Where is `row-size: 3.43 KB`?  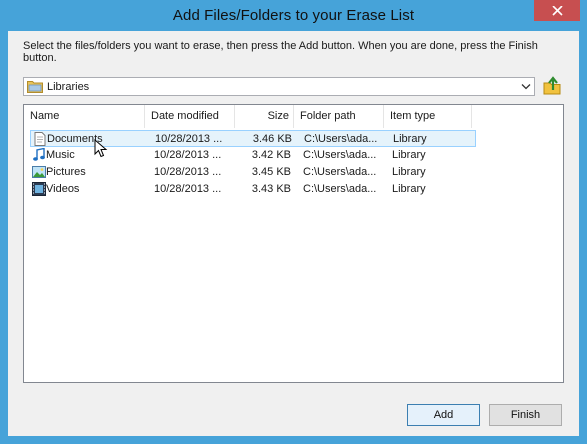 row-size: 3.43 KB is located at coordinates (271, 189).